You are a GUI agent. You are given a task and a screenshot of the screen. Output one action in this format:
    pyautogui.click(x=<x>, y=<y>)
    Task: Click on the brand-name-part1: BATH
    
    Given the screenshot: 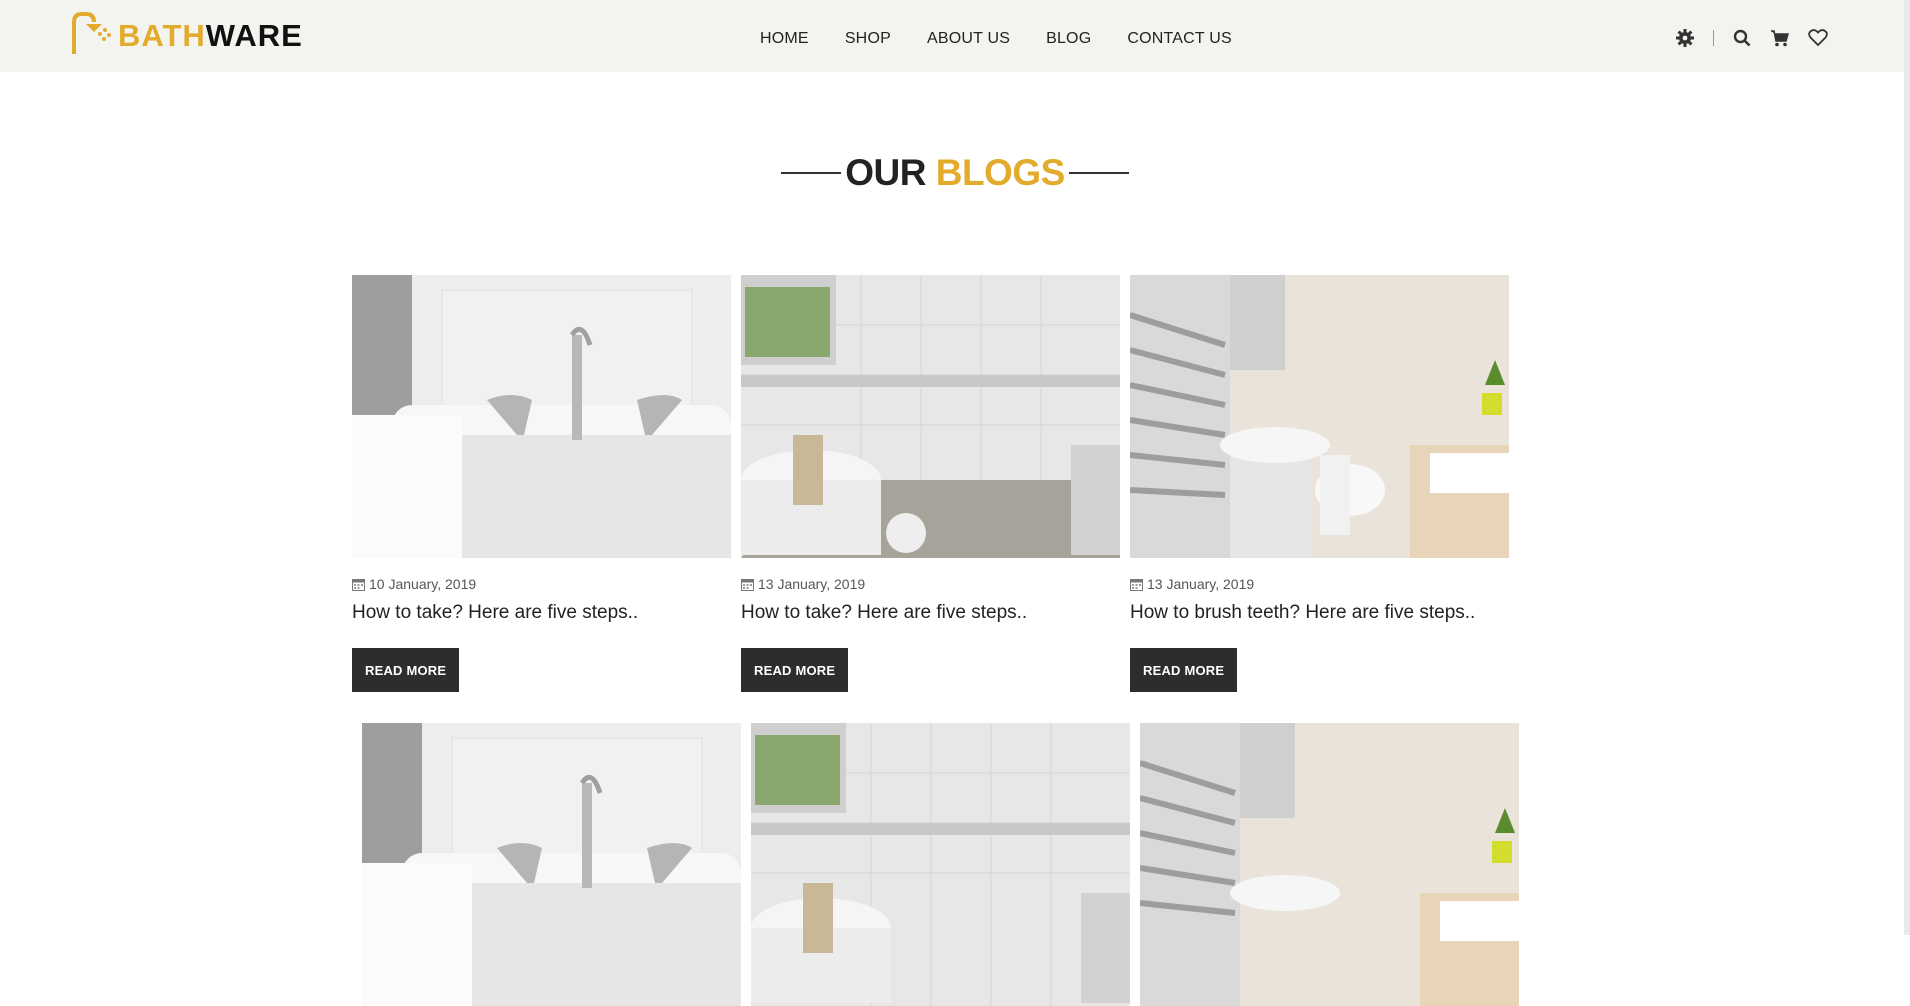 What is the action you would take?
    pyautogui.click(x=162, y=35)
    